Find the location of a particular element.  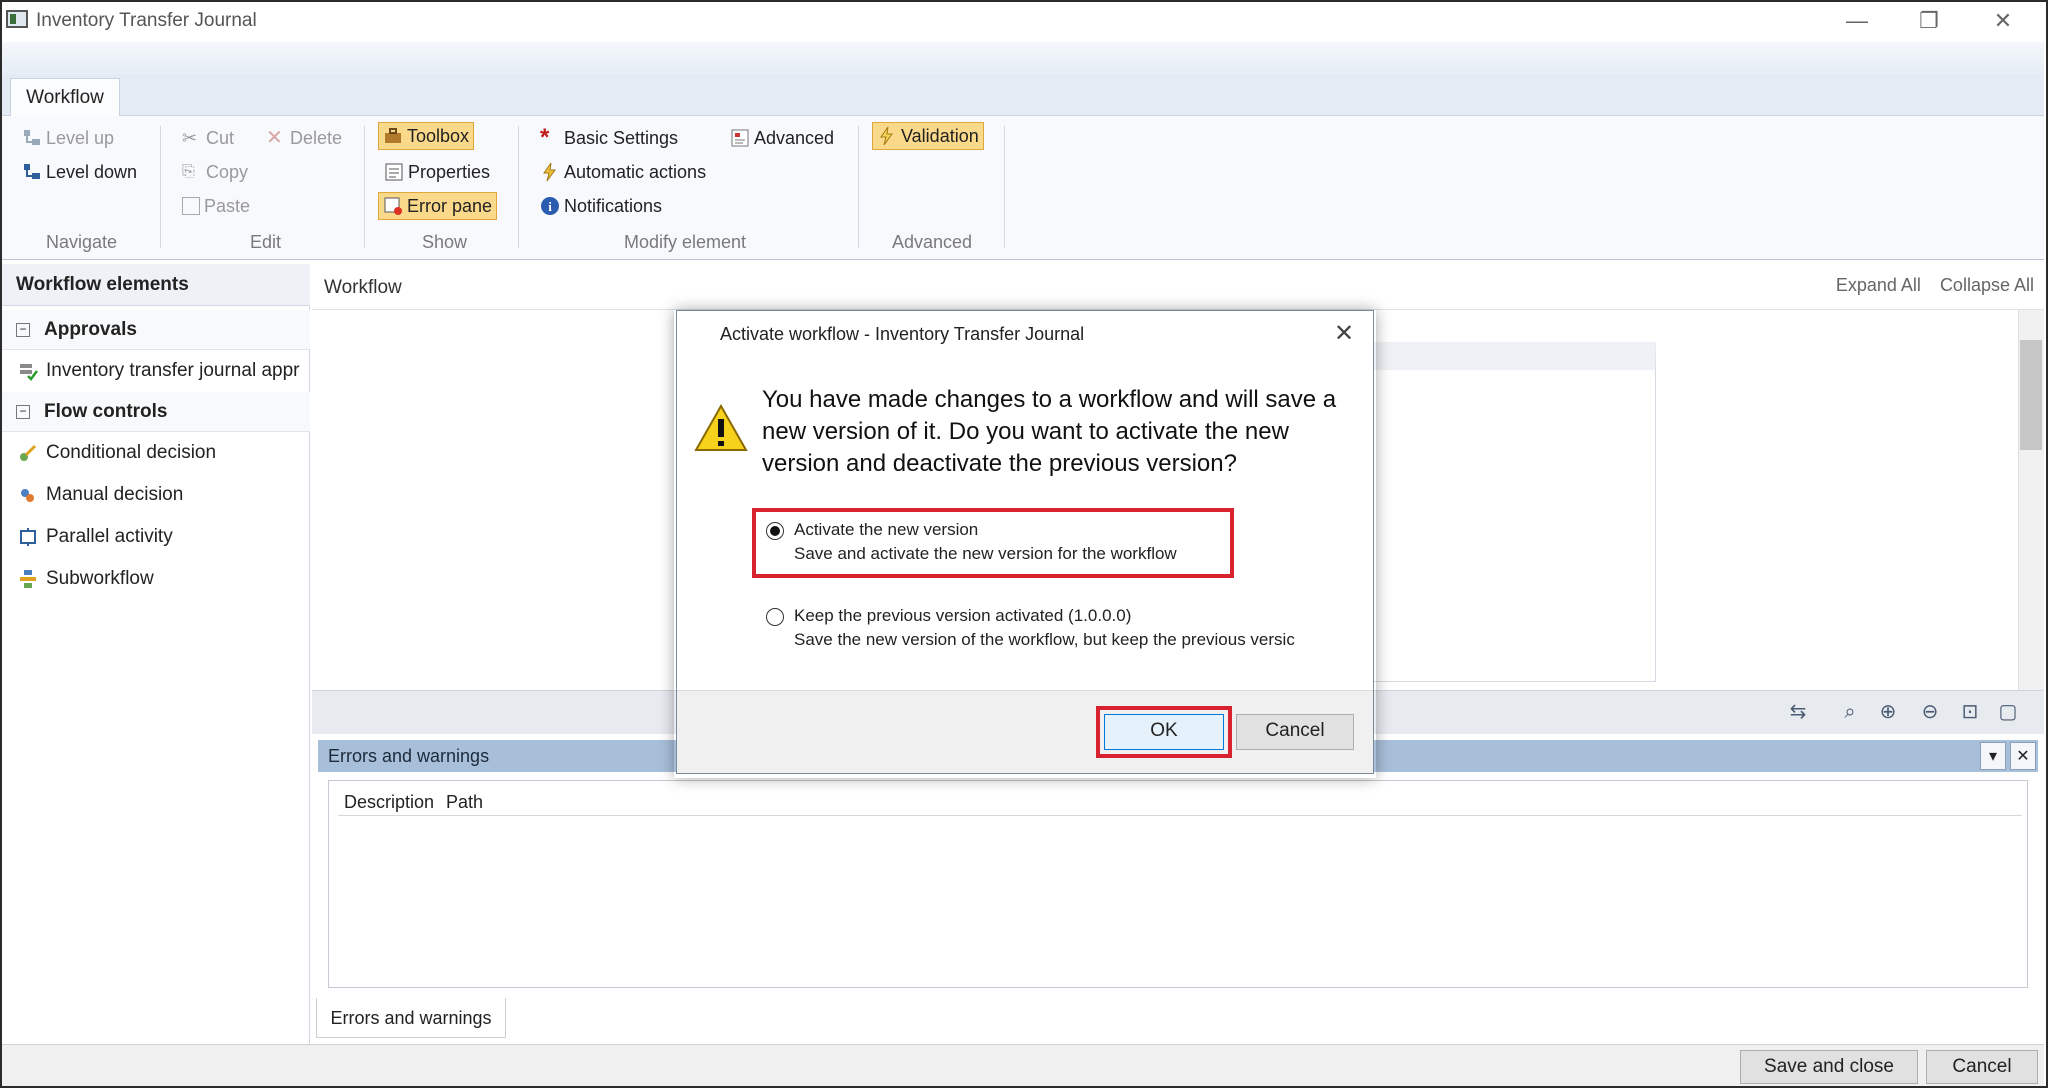

paste-icon is located at coordinates (191, 206).